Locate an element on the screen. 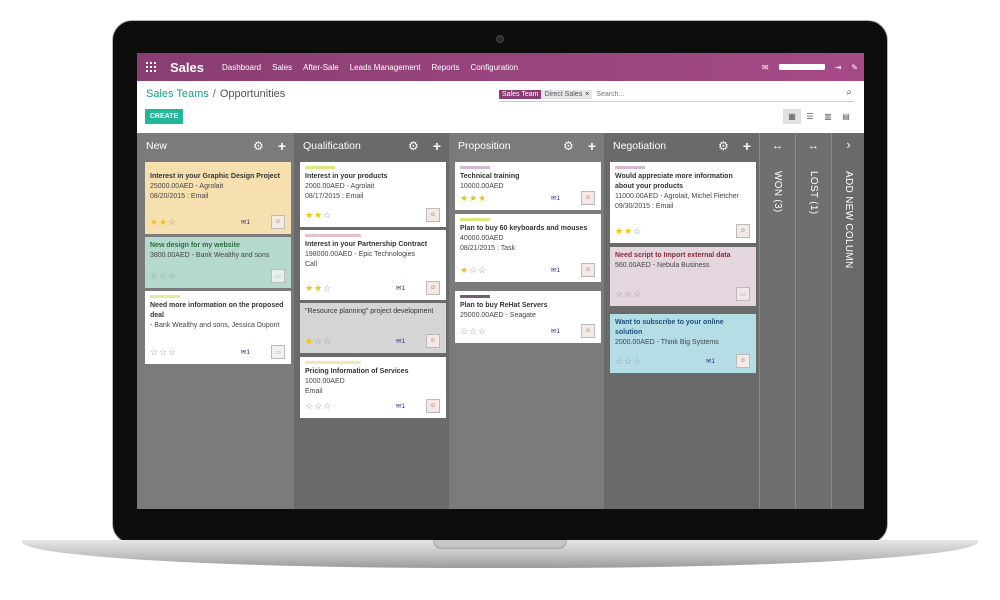 This screenshot has width=1000, height=600. search-facet: Direct Sales × is located at coordinates (567, 94).